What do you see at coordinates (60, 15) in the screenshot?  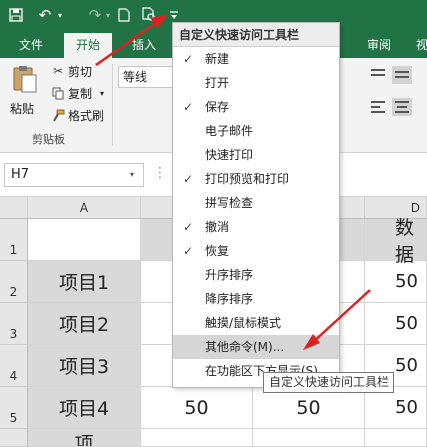 I see `undo-dropdown-icon: ▾` at bounding box center [60, 15].